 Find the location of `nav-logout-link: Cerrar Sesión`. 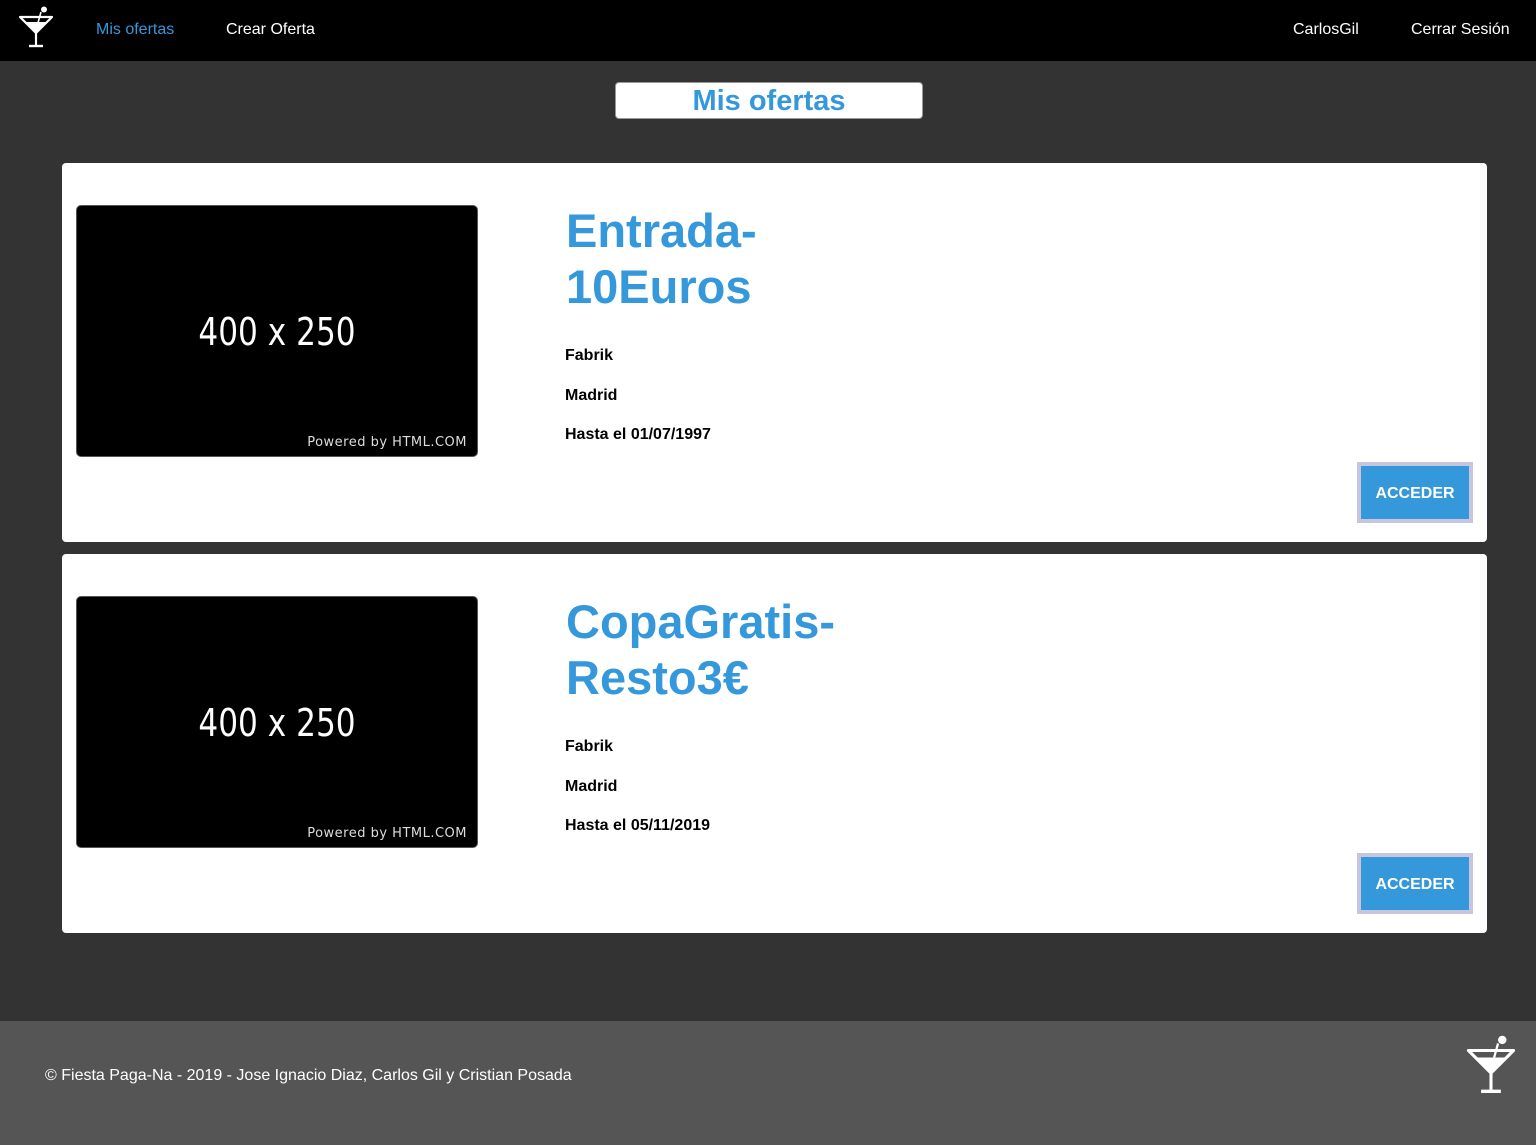

nav-logout-link: Cerrar Sesión is located at coordinates (1460, 30).